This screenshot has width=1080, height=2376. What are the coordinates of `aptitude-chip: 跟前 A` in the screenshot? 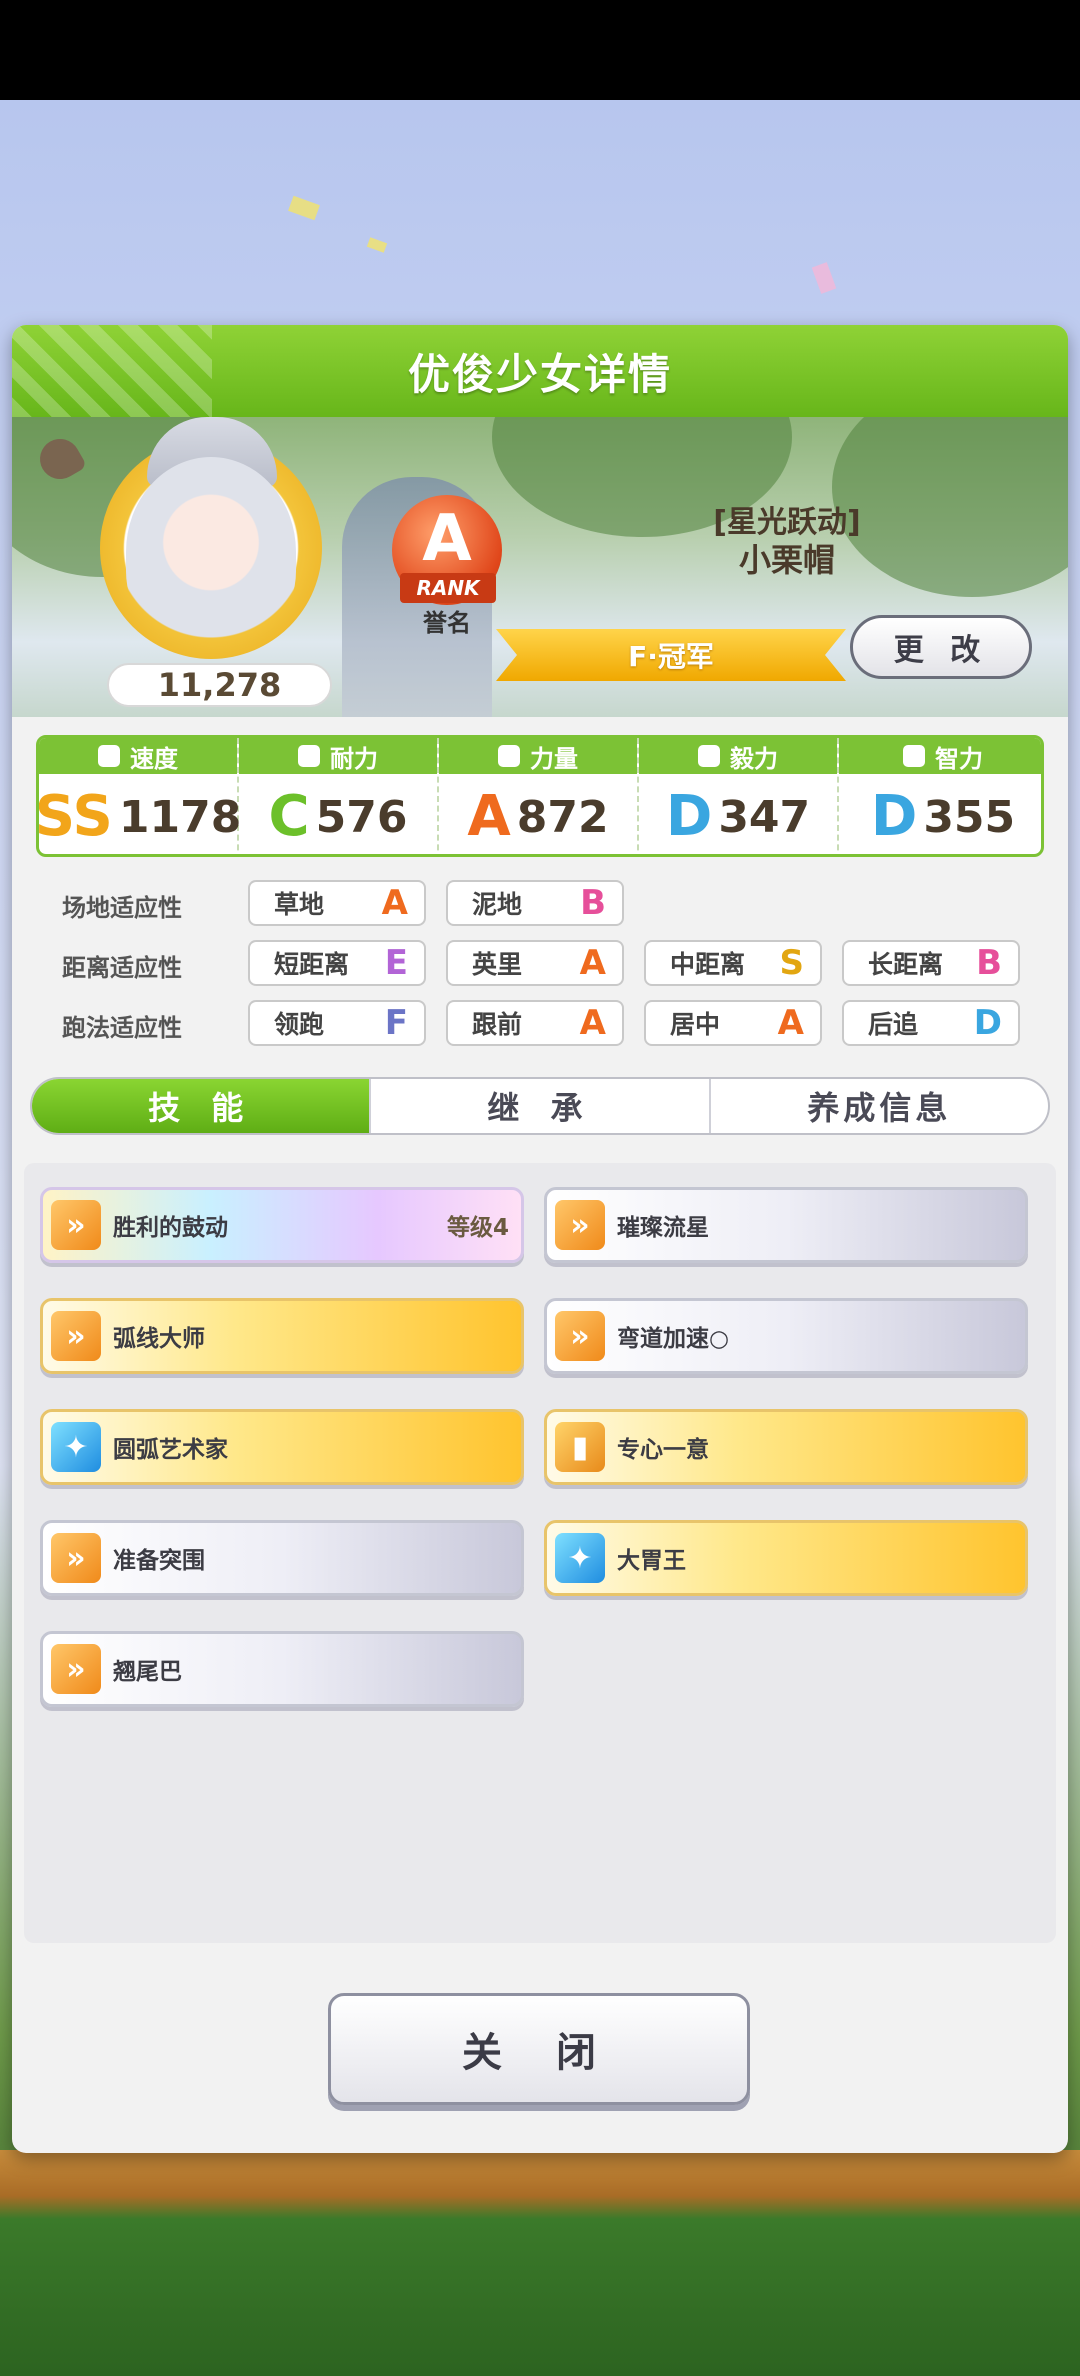 It's located at (535, 1023).